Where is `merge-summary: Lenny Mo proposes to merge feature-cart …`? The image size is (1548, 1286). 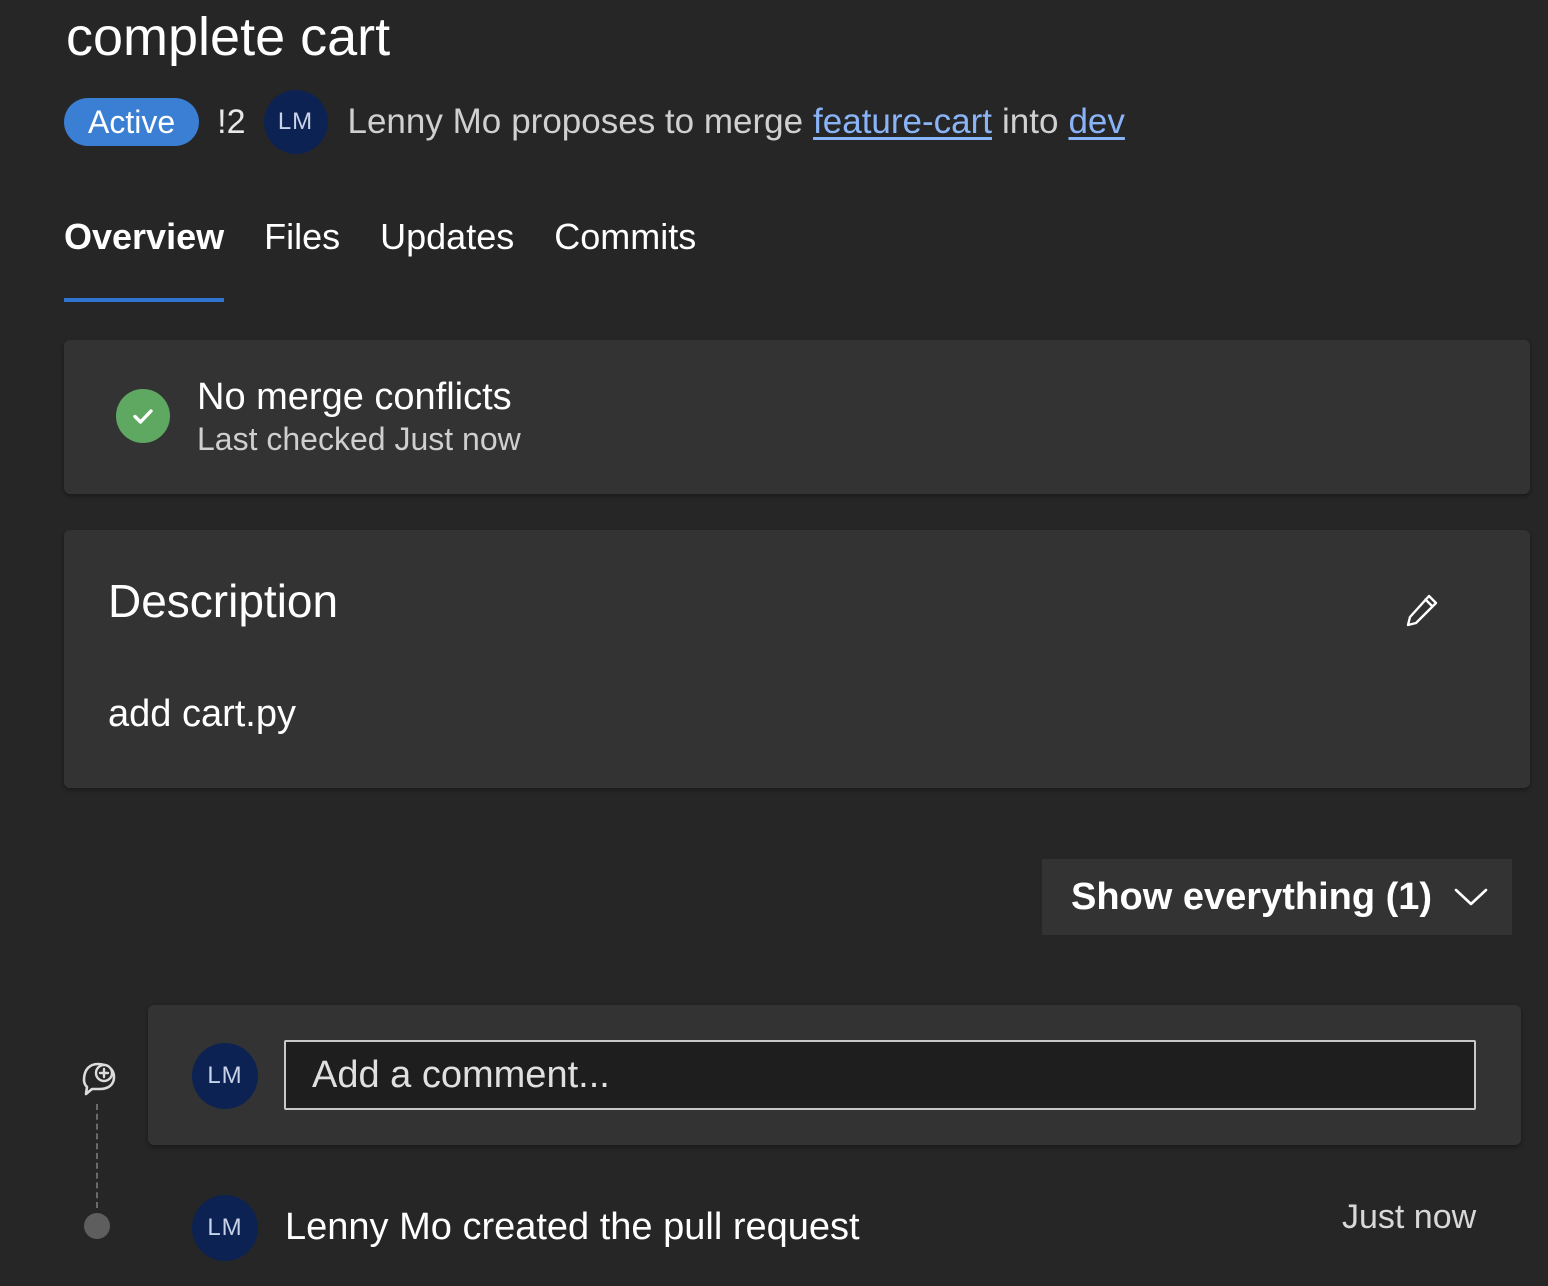
merge-summary: Lenny Mo proposes to merge feature-cart … is located at coordinates (736, 122).